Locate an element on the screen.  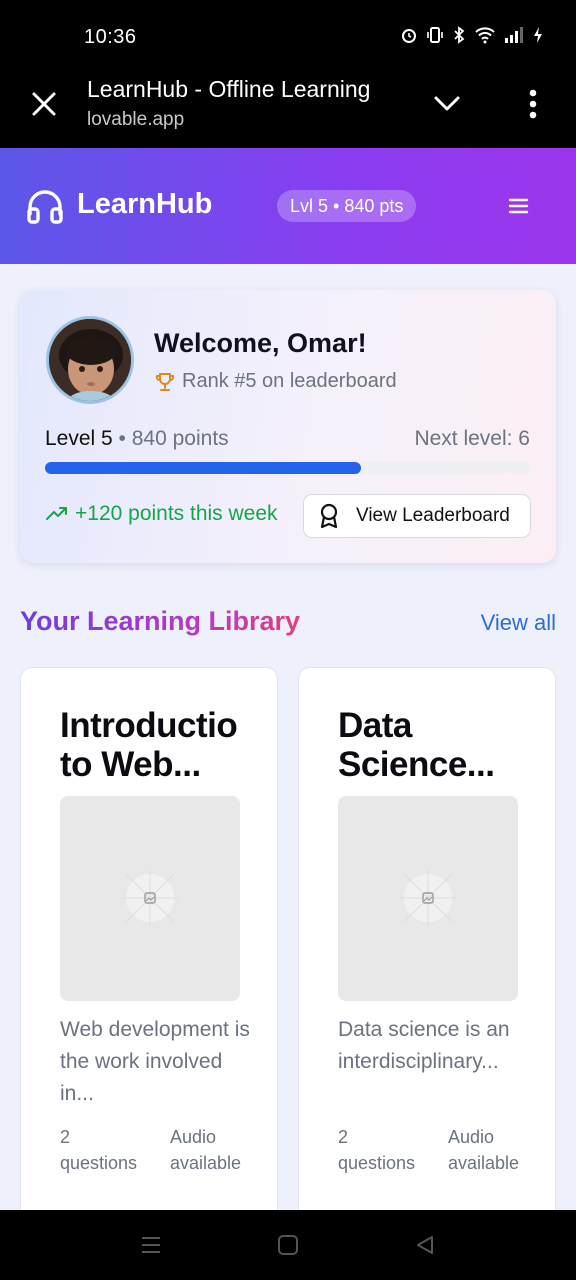
browser-bar: LearnHub - Offline Learning lovable.app is located at coordinates (288, 110).